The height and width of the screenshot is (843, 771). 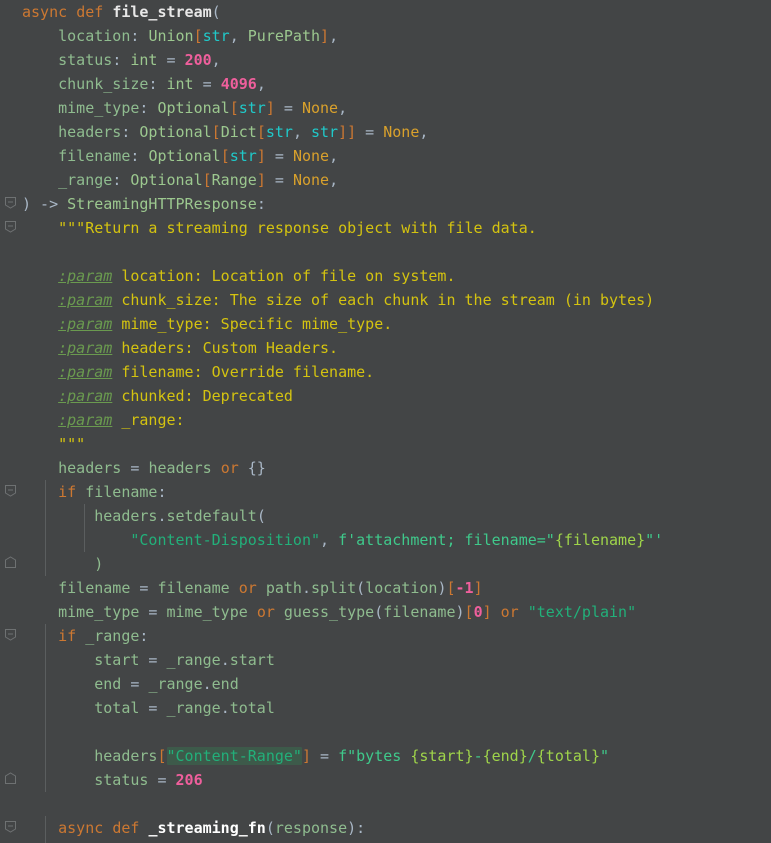 What do you see at coordinates (67, 636) in the screenshot?
I see `code-token: if` at bounding box center [67, 636].